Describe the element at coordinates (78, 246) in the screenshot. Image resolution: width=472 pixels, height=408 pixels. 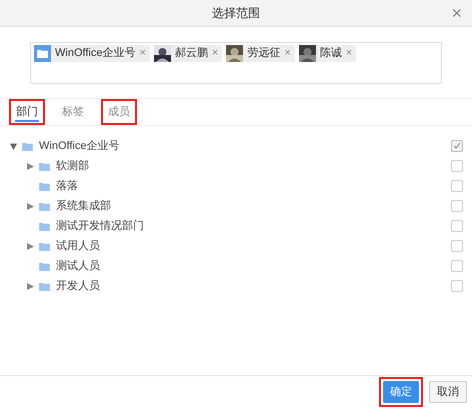
I see `tree-item: 试用人员` at that location.